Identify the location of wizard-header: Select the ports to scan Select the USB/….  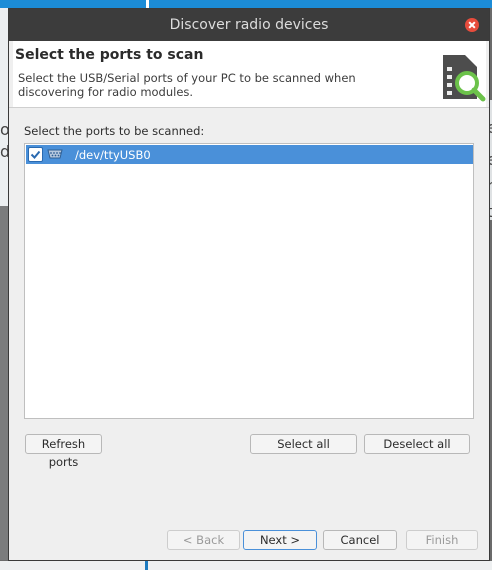
(249, 74).